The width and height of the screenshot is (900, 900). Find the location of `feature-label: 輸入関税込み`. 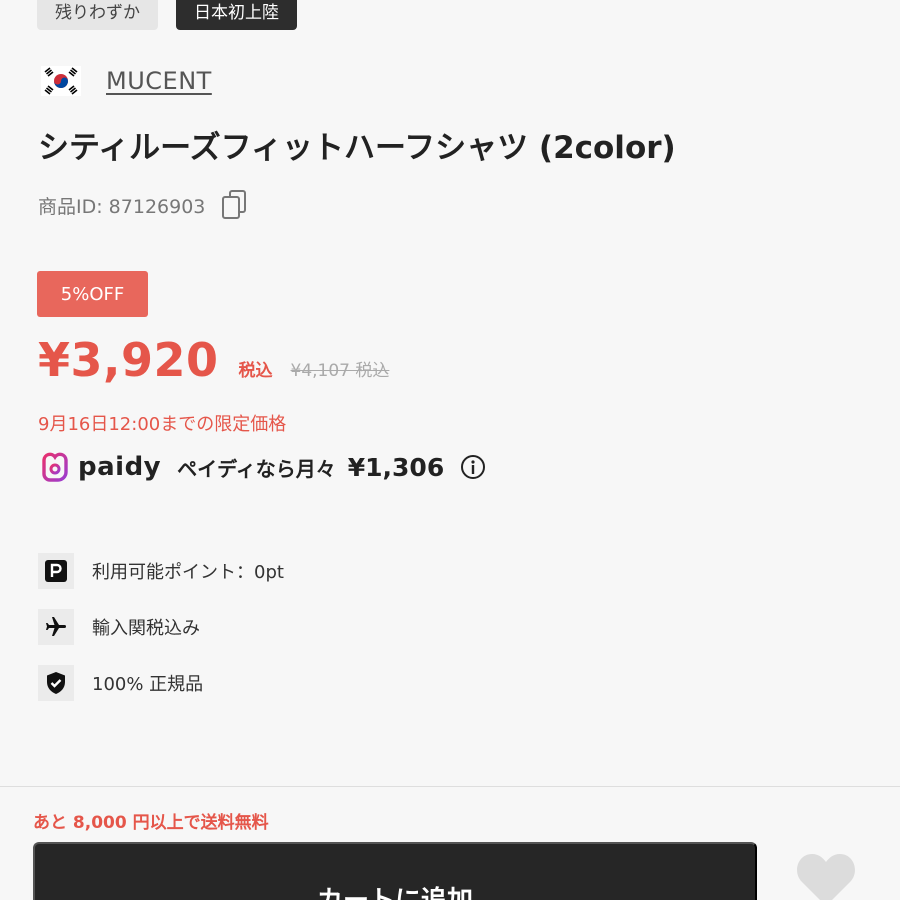

feature-label: 輸入関税込み is located at coordinates (146, 628).